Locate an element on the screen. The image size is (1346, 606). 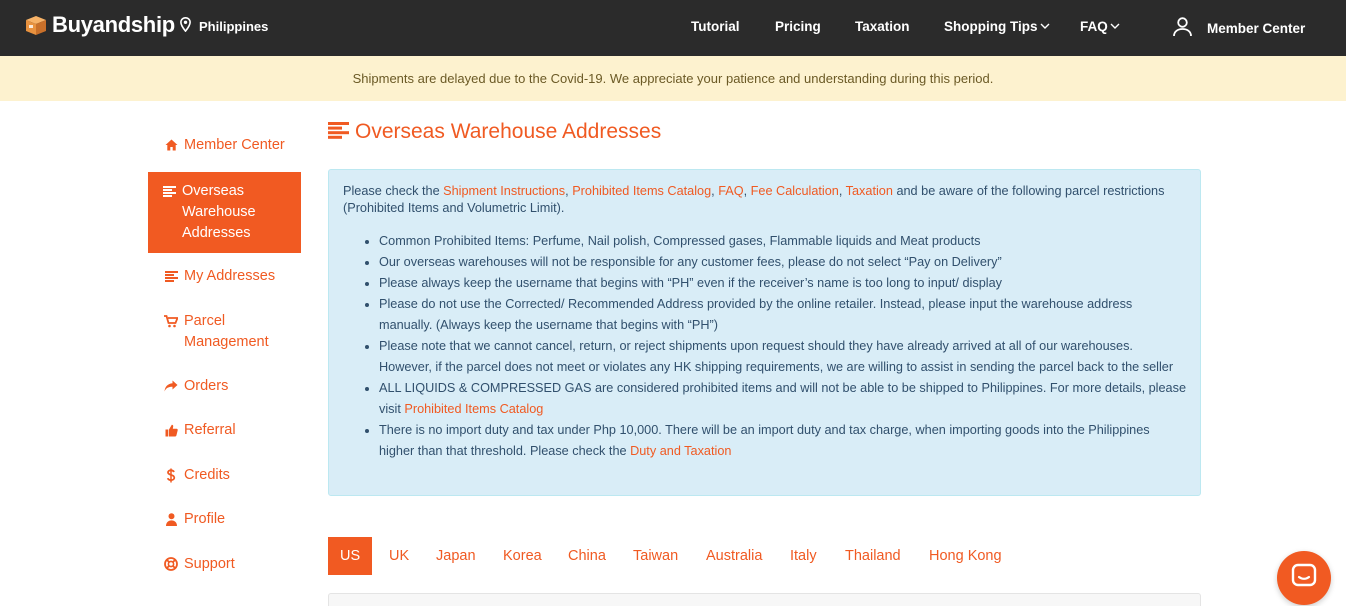
link-faq: FAQ is located at coordinates (730, 191).